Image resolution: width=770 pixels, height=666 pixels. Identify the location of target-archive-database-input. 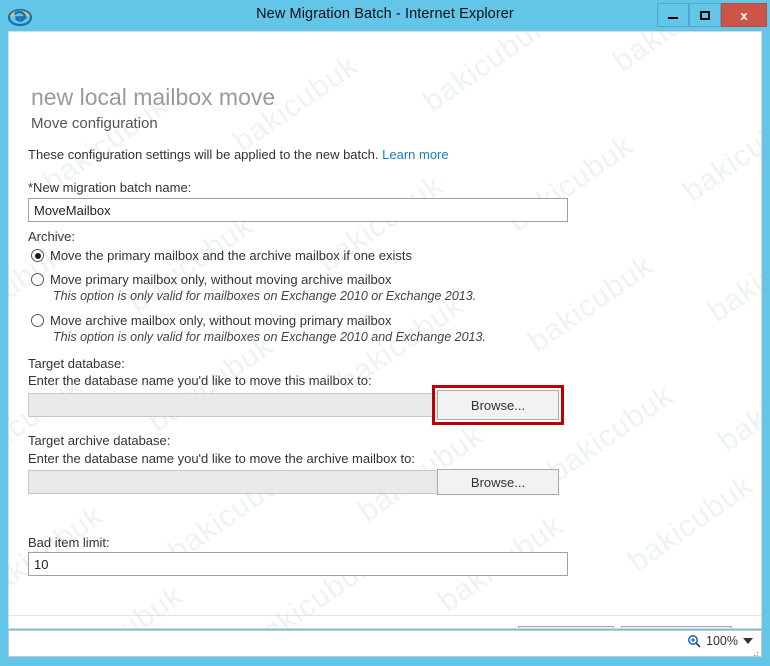
(233, 482).